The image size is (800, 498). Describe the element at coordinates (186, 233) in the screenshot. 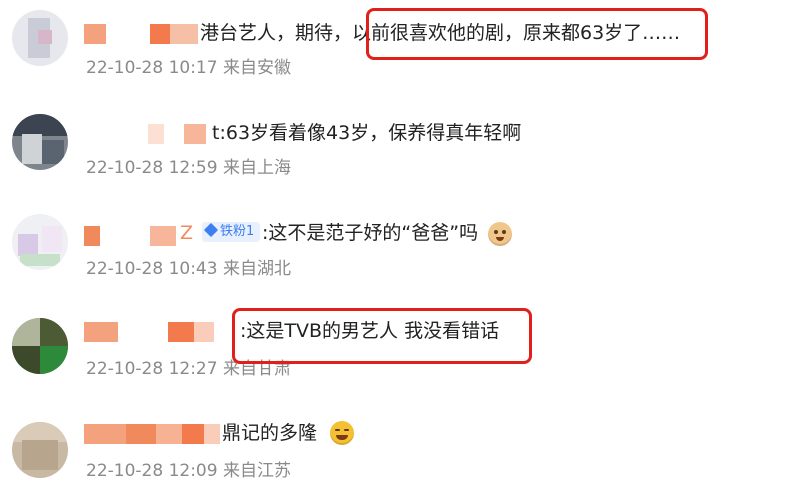

I see `username-tail: Z` at that location.